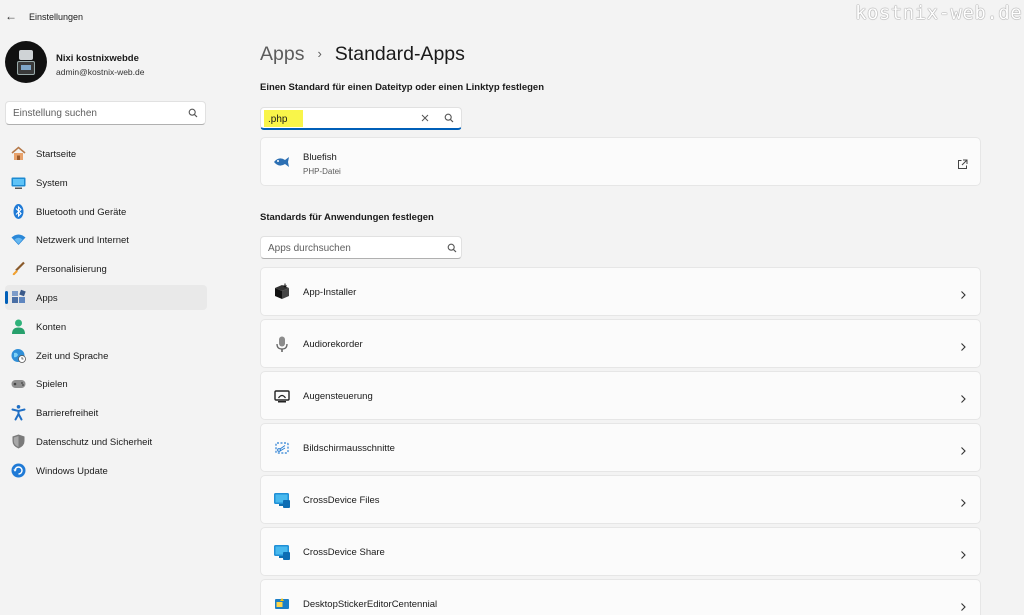 This screenshot has width=1024, height=615. I want to click on sidebar-item-system: System, so click(106, 182).